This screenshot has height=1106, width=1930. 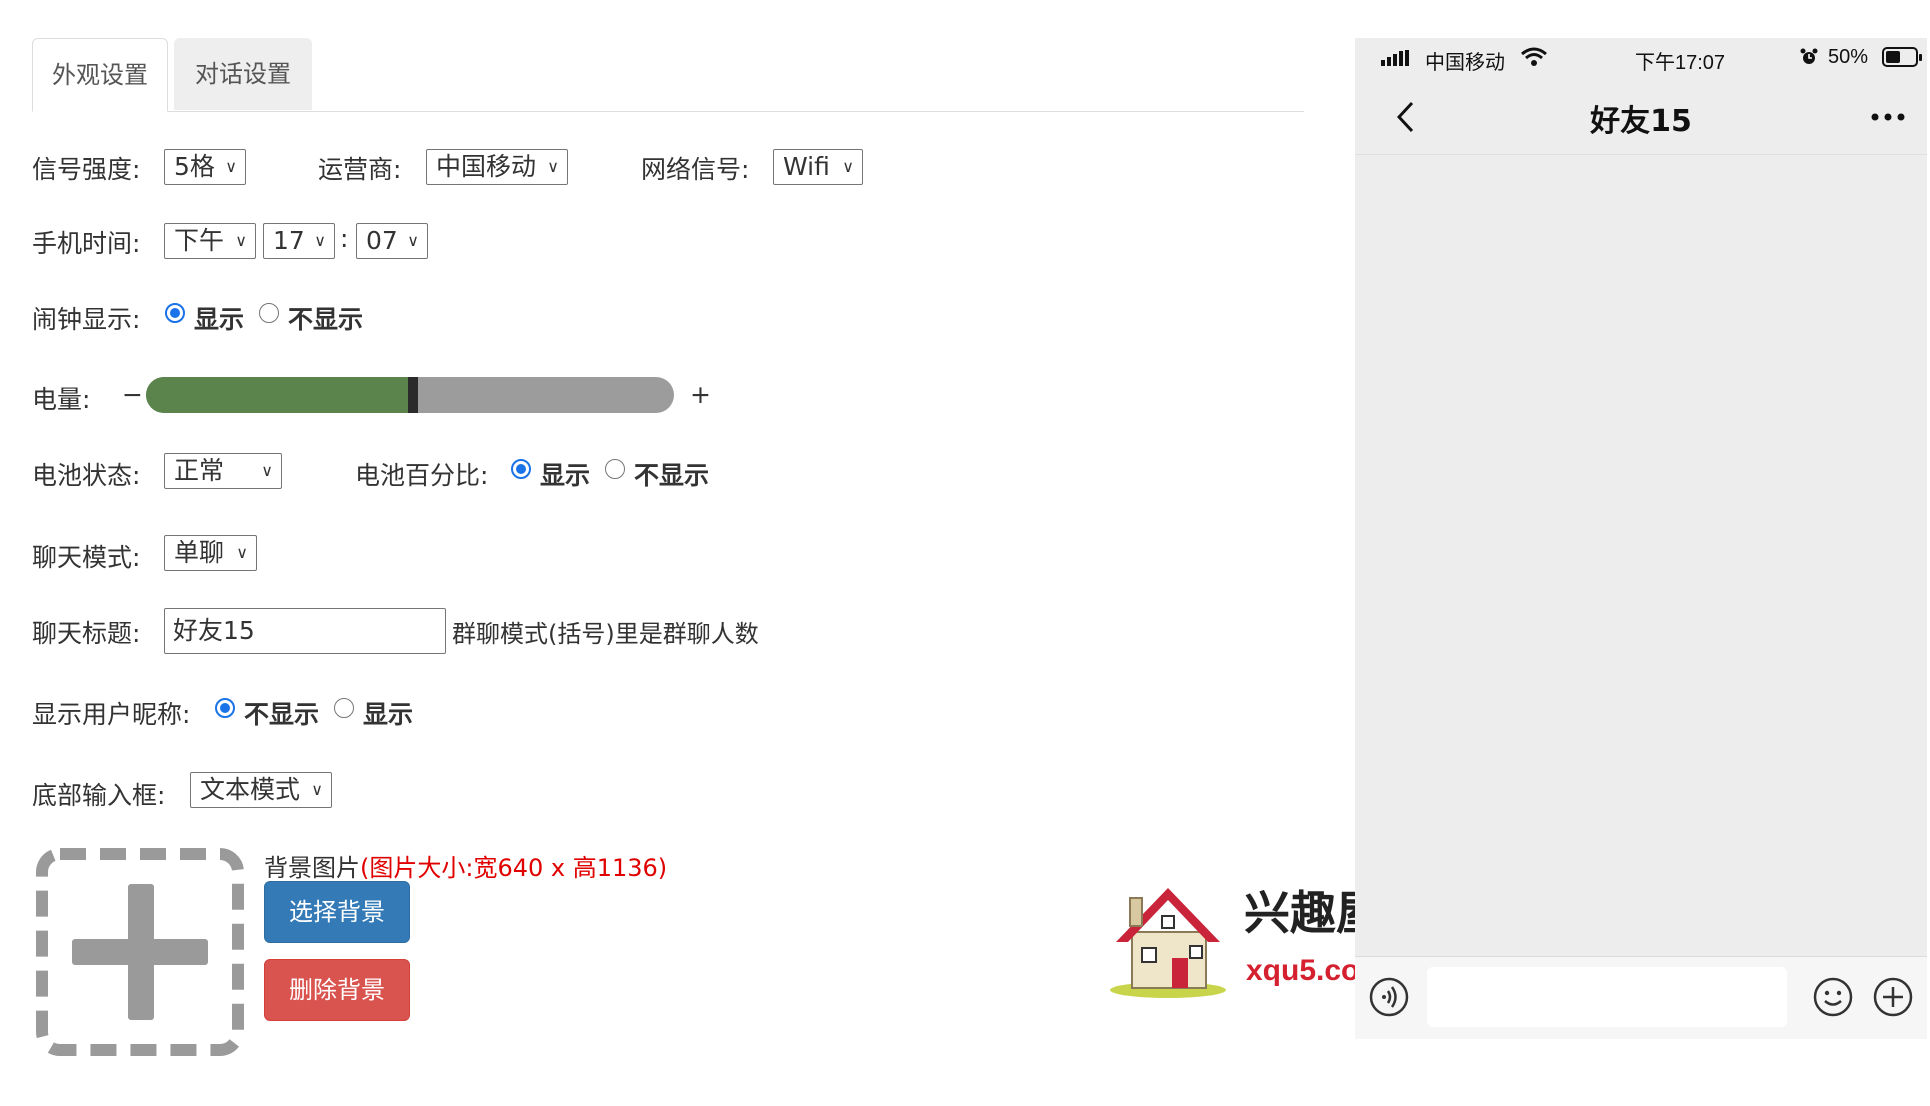 What do you see at coordinates (1902, 57) in the screenshot?
I see `battery-icon` at bounding box center [1902, 57].